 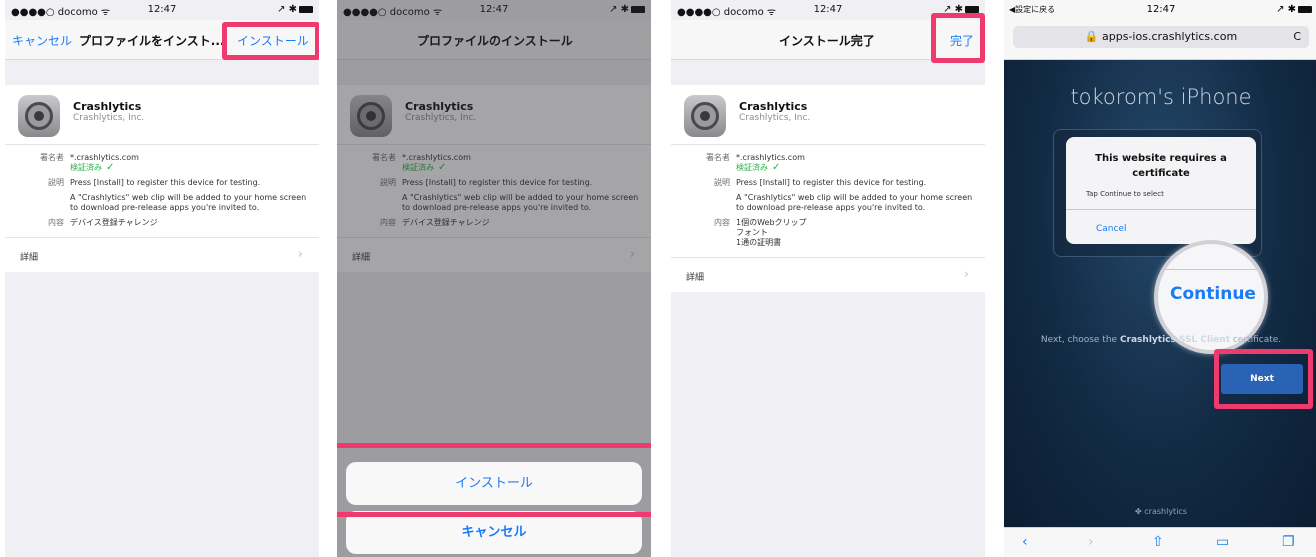 I want to click on url-text: 🔒 apps-ios.crashlytics.com, so click(x=1161, y=36).